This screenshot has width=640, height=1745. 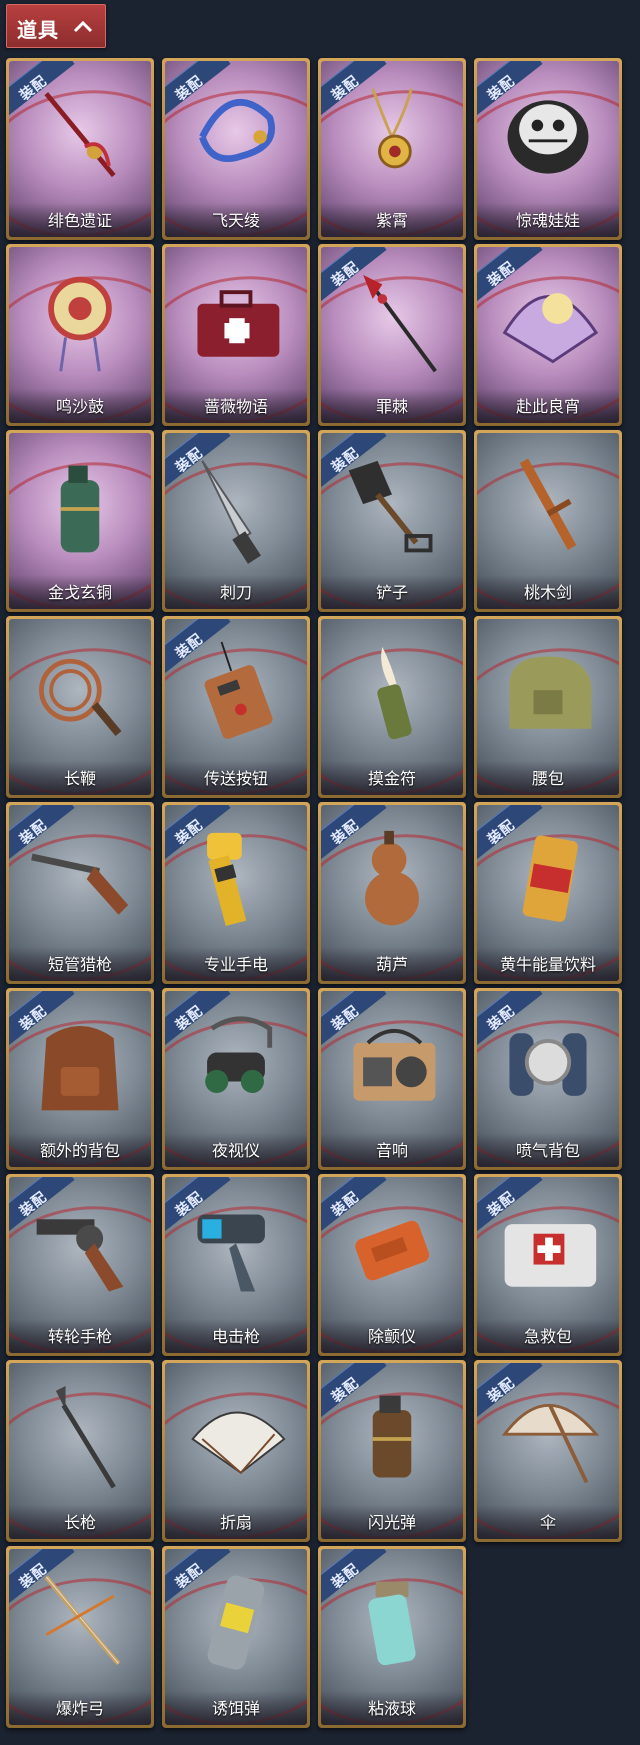 What do you see at coordinates (236, 509) in the screenshot?
I see `knife-icon` at bounding box center [236, 509].